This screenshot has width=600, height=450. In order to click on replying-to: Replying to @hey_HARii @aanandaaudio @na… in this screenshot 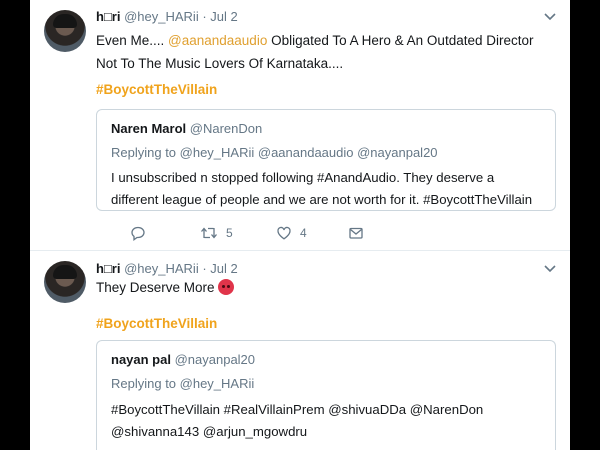, I will do `click(274, 152)`.